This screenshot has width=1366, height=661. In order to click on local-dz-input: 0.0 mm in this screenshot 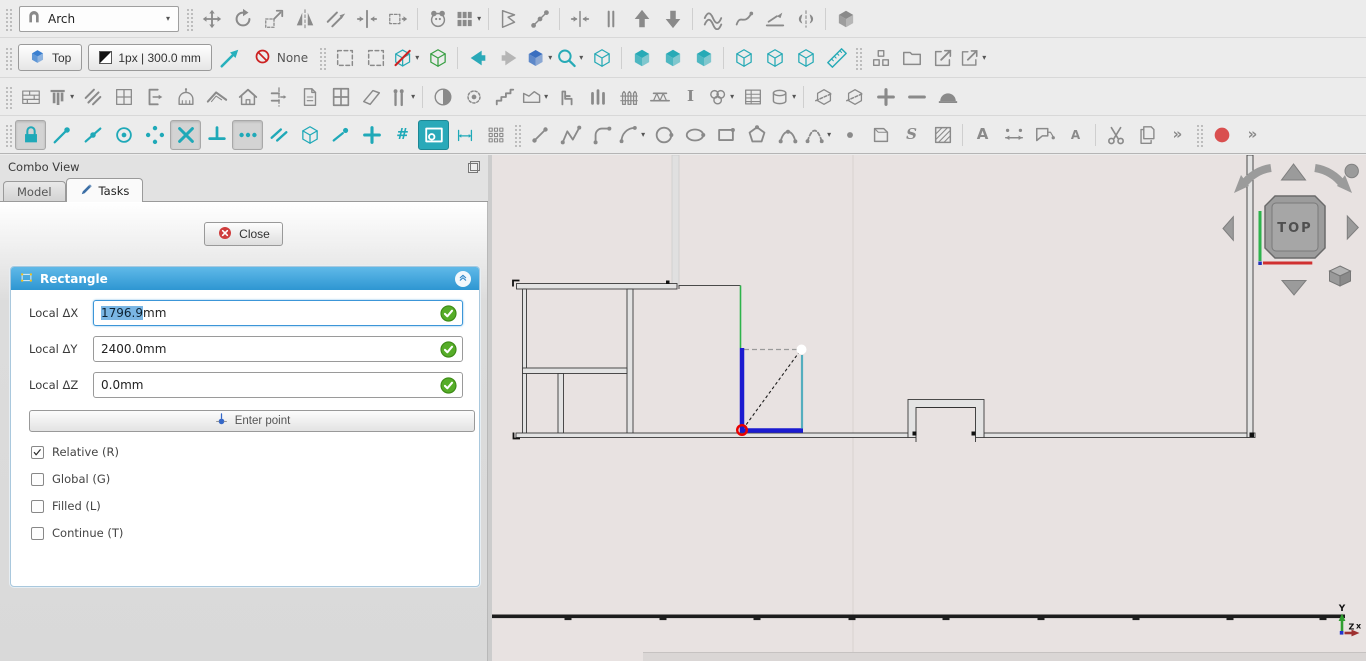, I will do `click(278, 385)`.